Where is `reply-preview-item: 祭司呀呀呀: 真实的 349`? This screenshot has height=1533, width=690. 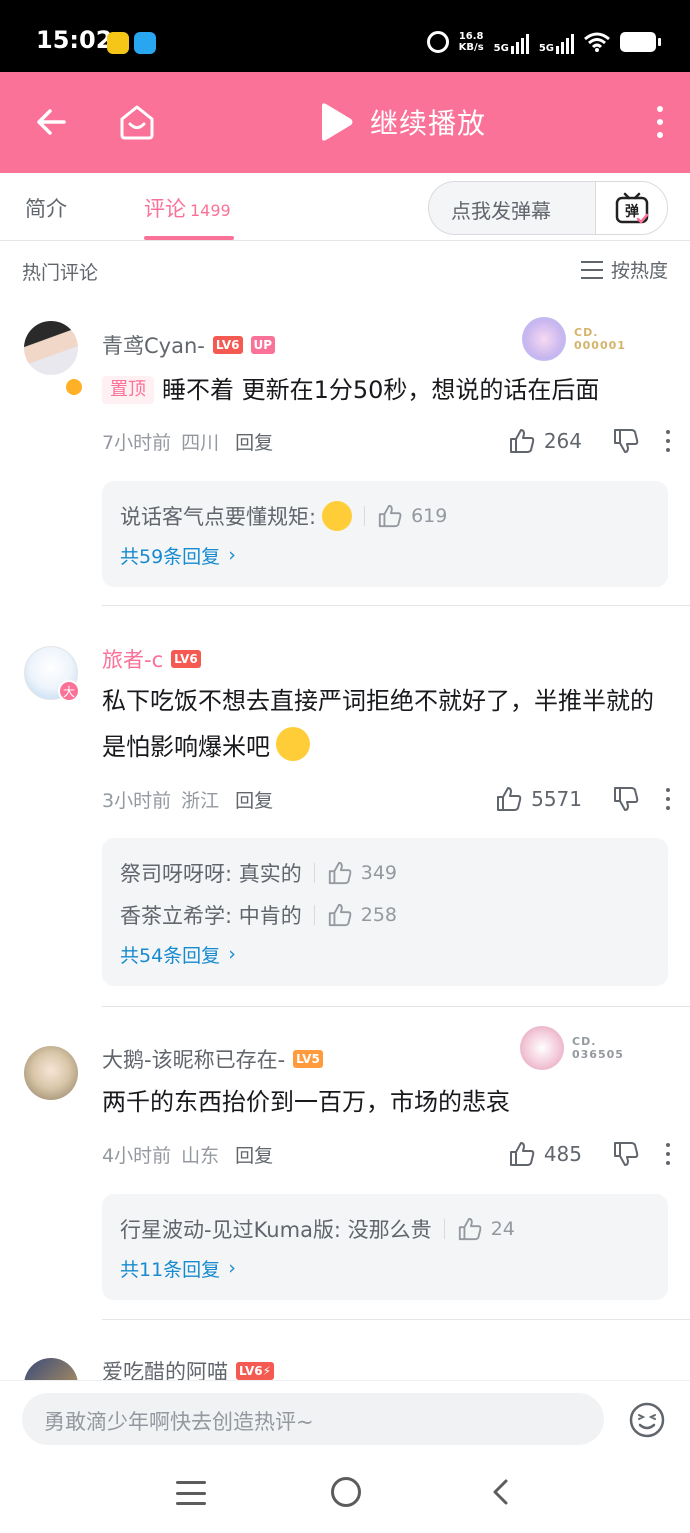
reply-preview-item: 祭司呀呀呀: 真实的 349 is located at coordinates (385, 873).